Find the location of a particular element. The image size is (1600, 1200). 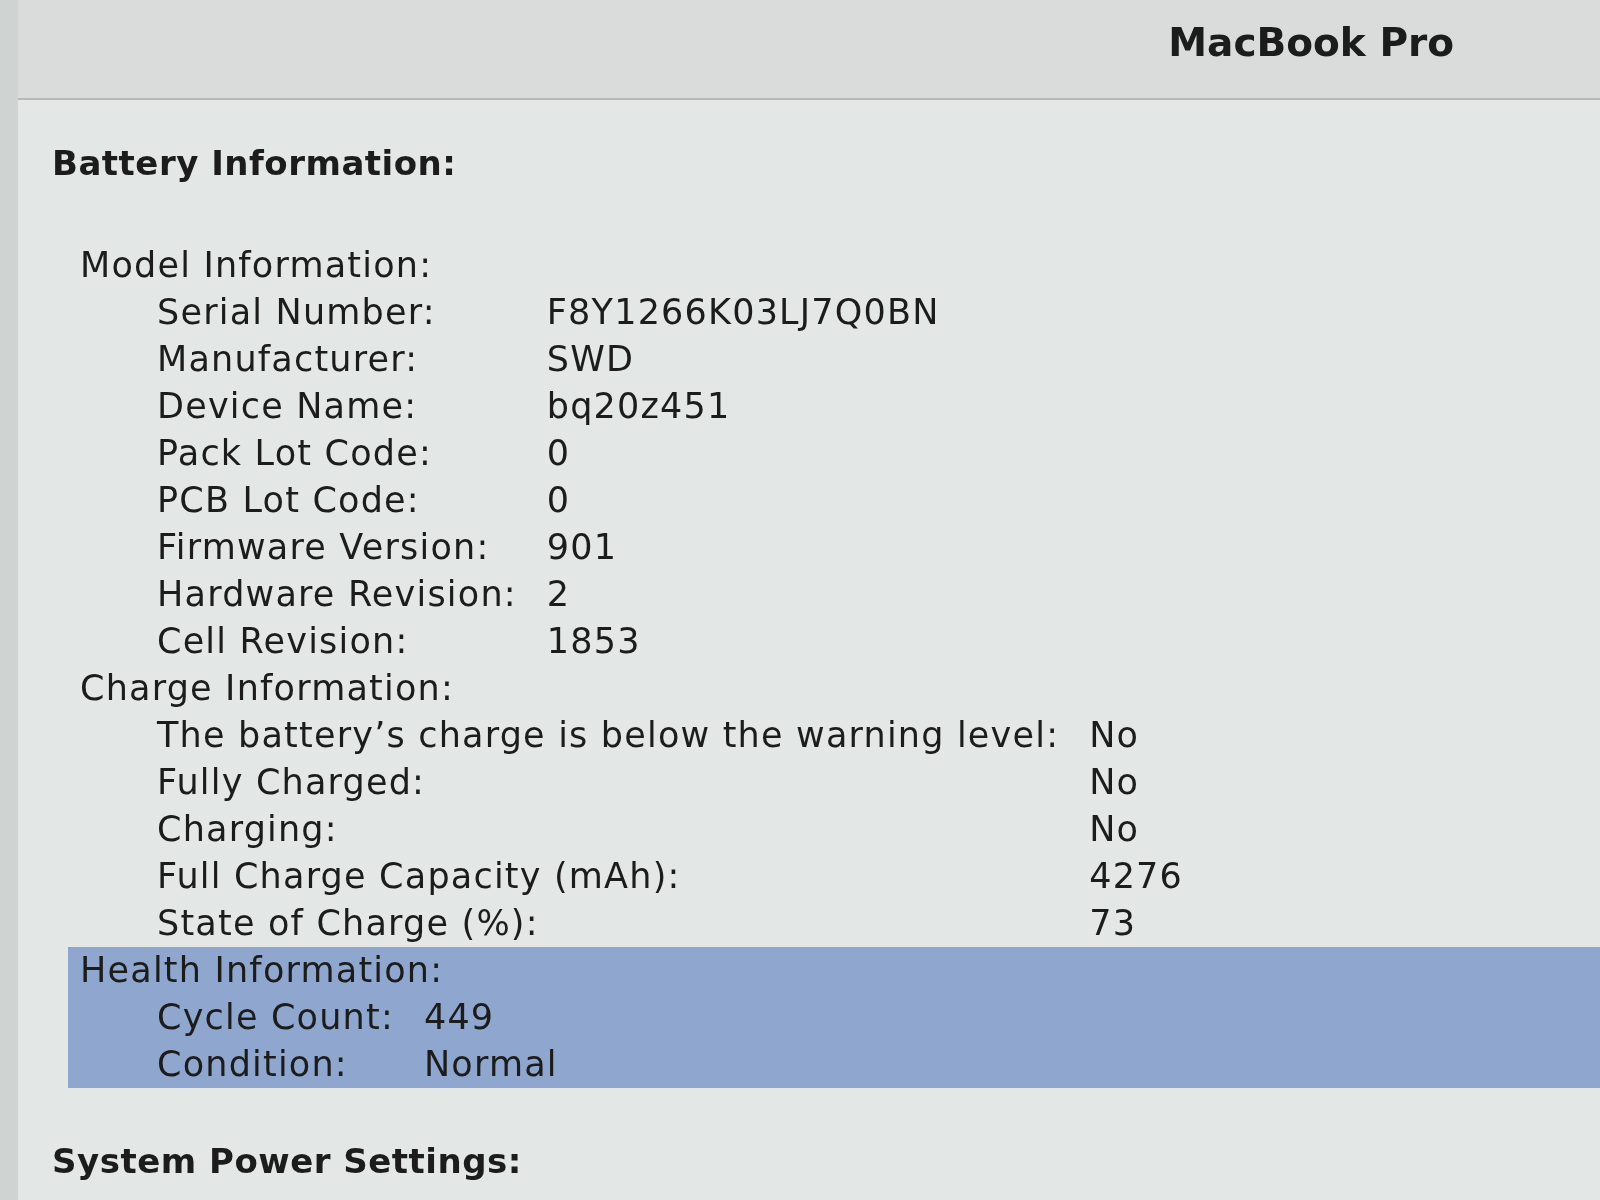

row-label: Pack Lot Code: is located at coordinates (295, 453).